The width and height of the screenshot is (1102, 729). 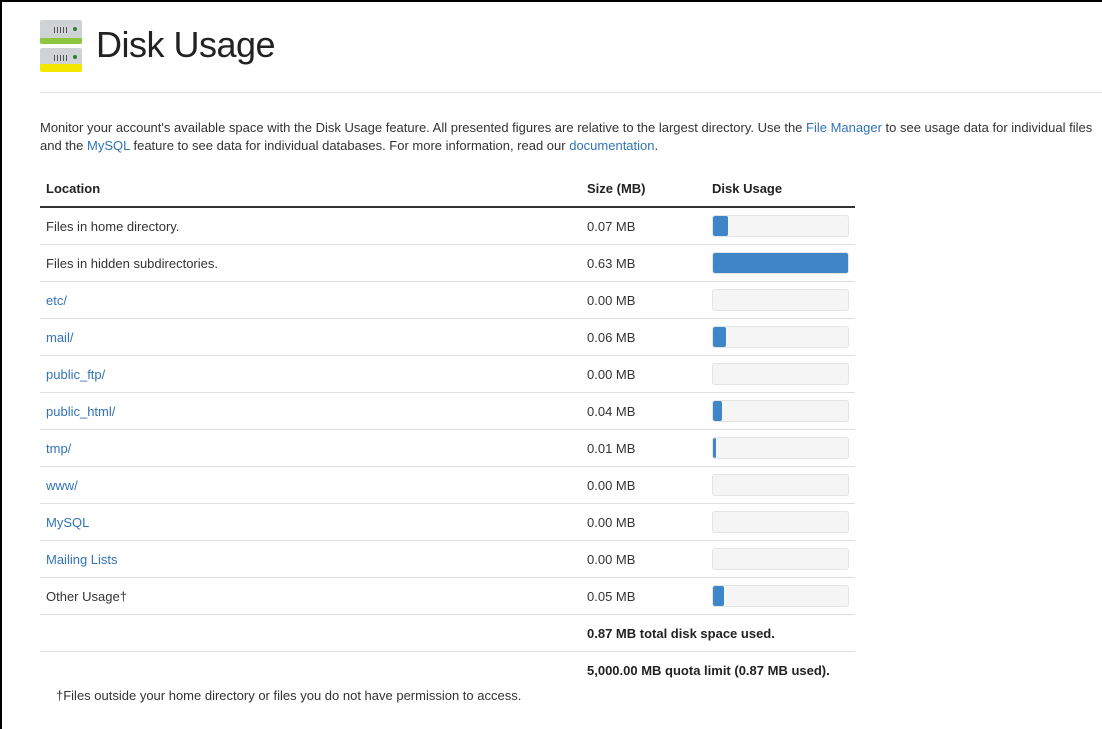 I want to click on description-text-4: ., so click(x=656, y=145).